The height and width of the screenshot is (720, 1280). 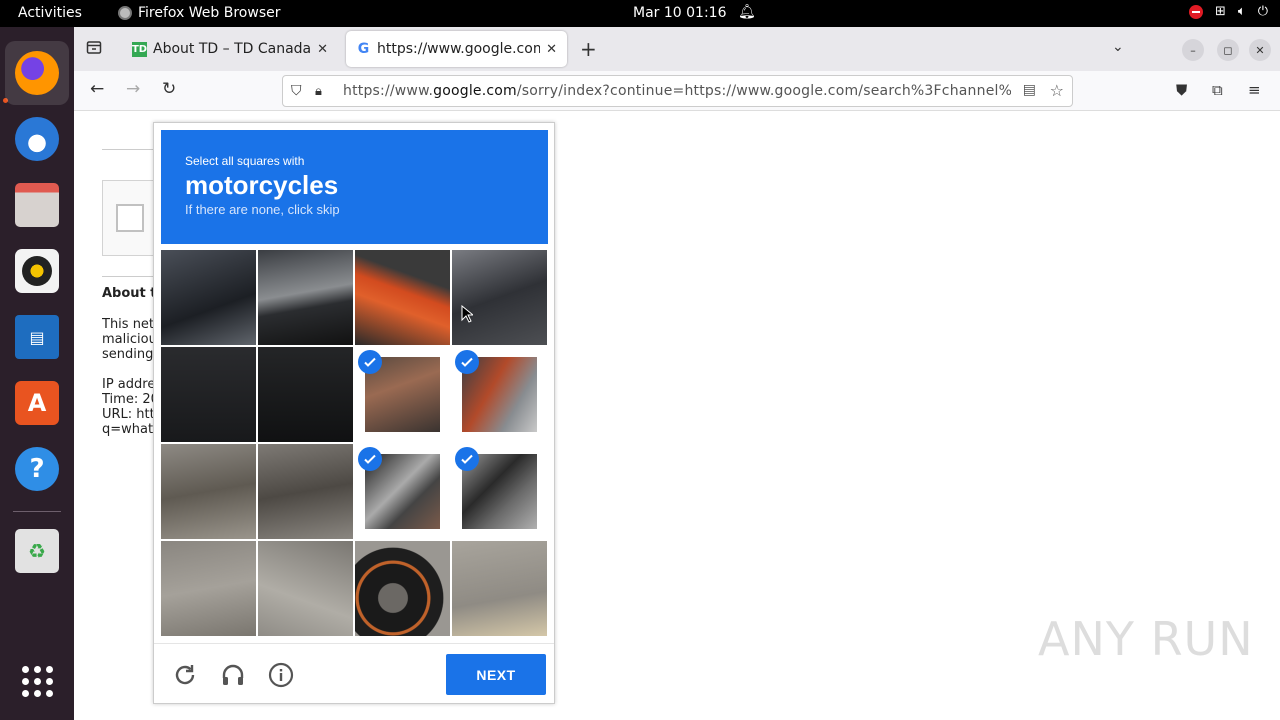 What do you see at coordinates (354, 673) in the screenshot?
I see `challenge-footer: NEXT` at bounding box center [354, 673].